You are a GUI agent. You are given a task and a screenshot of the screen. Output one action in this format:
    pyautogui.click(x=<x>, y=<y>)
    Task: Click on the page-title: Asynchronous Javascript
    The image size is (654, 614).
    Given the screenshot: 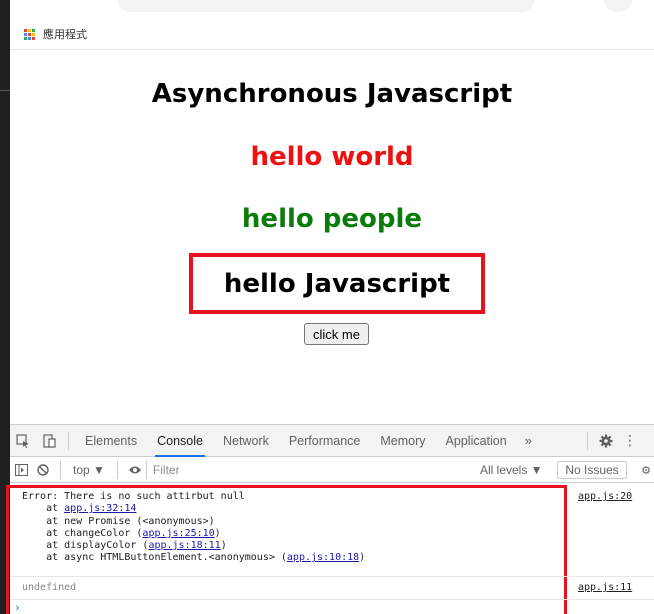 What is the action you would take?
    pyautogui.click(x=332, y=94)
    